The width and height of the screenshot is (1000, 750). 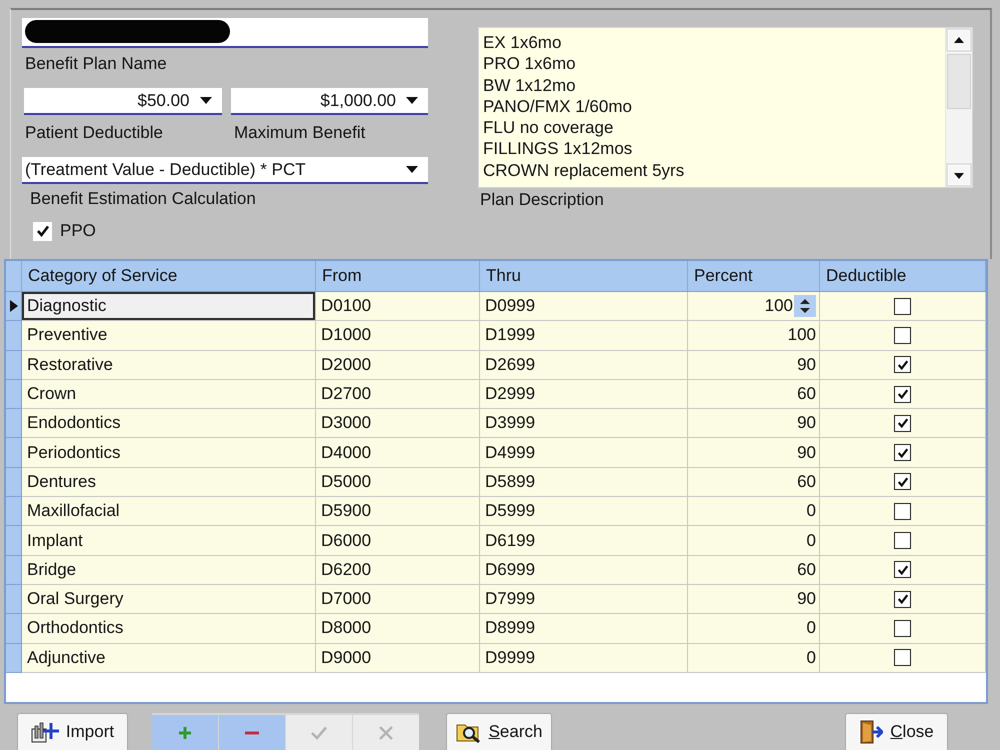 I want to click on table-cell: D4999, so click(x=584, y=453).